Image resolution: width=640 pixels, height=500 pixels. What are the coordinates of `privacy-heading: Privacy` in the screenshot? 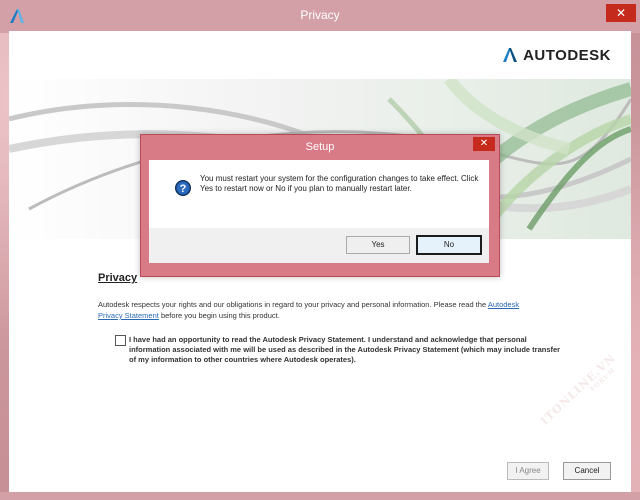 It's located at (118, 278).